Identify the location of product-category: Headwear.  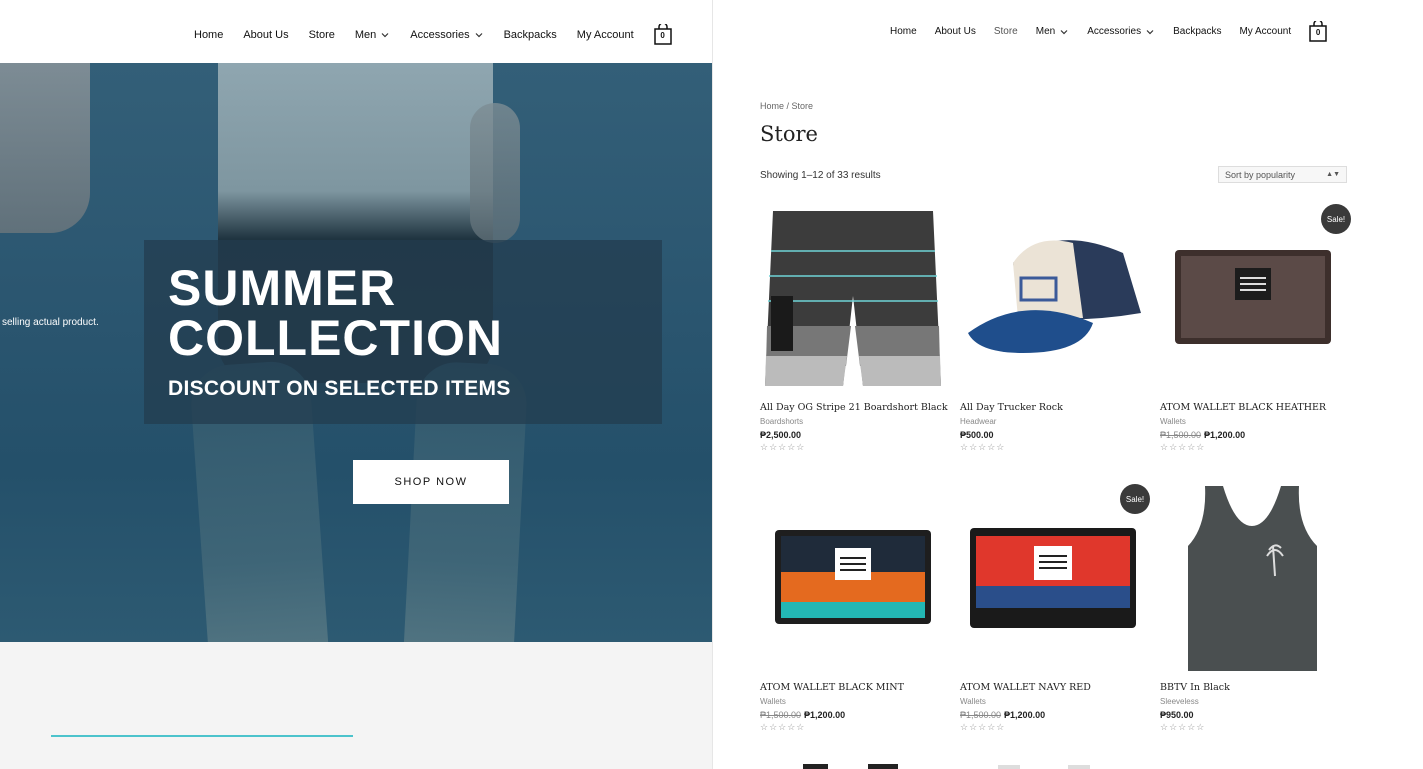
(1052, 421).